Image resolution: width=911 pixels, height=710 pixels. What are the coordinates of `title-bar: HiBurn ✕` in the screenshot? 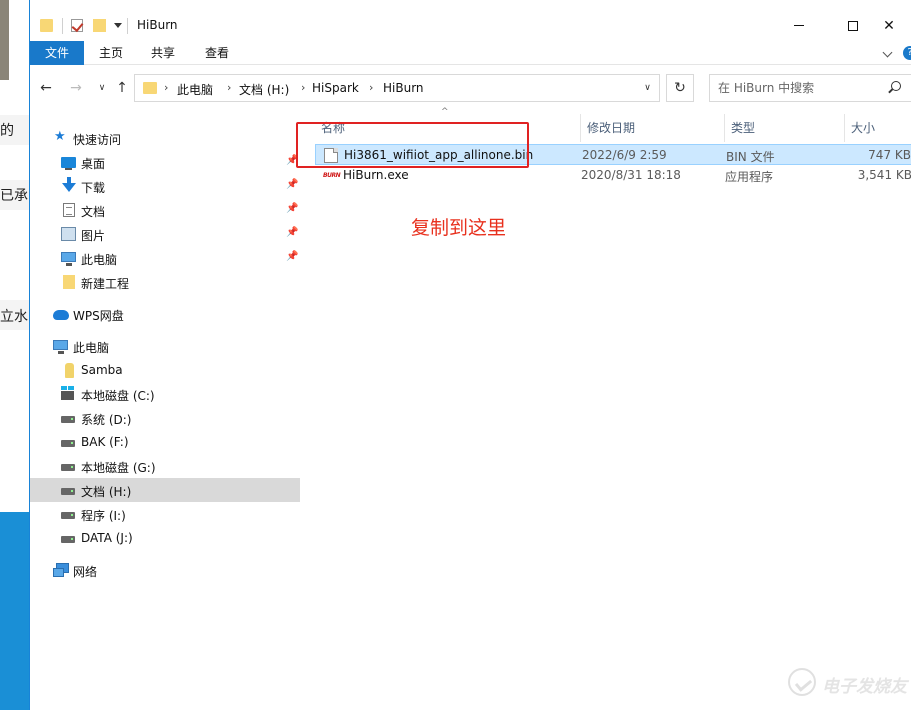 It's located at (470, 25).